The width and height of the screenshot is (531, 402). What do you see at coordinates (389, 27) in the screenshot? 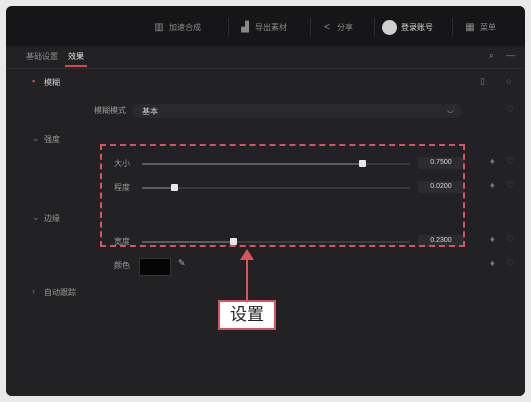
I see `avatar-icon` at bounding box center [389, 27].